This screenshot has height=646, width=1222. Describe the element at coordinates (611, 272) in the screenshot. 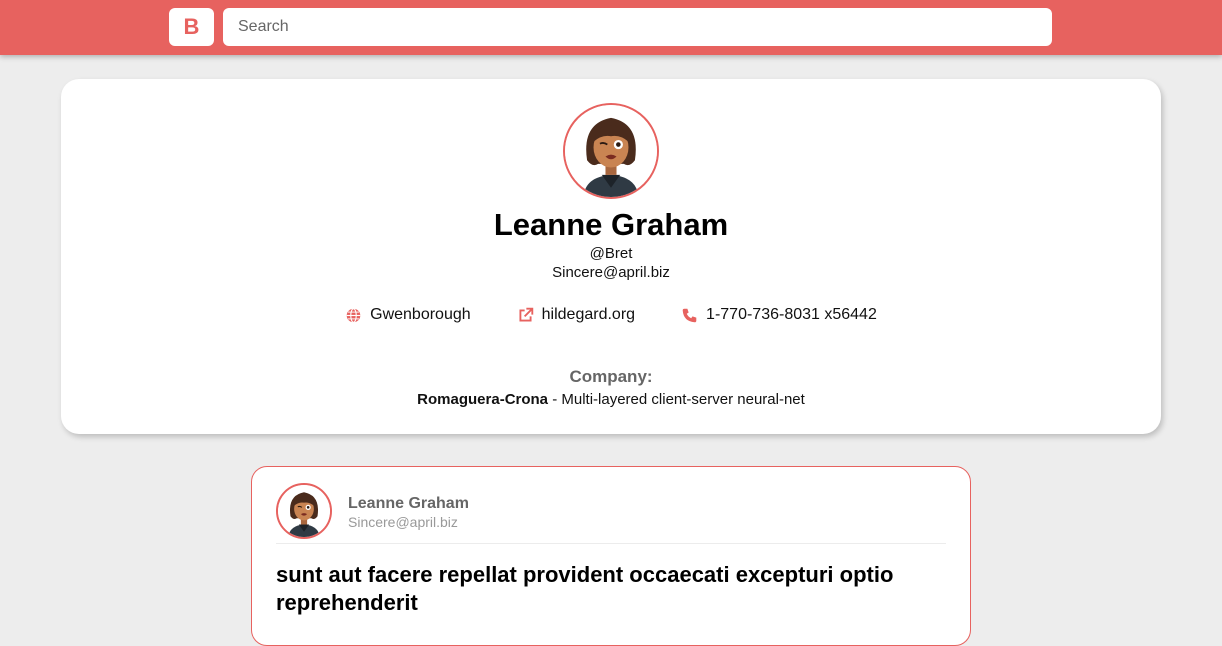

I see `profile-email: Sincere@april.biz` at that location.